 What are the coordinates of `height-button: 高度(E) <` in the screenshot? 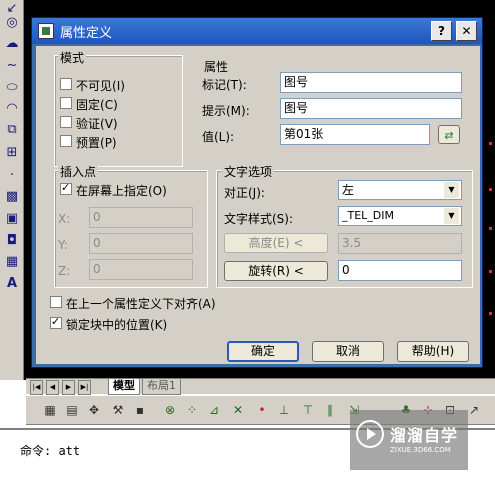 It's located at (276, 243).